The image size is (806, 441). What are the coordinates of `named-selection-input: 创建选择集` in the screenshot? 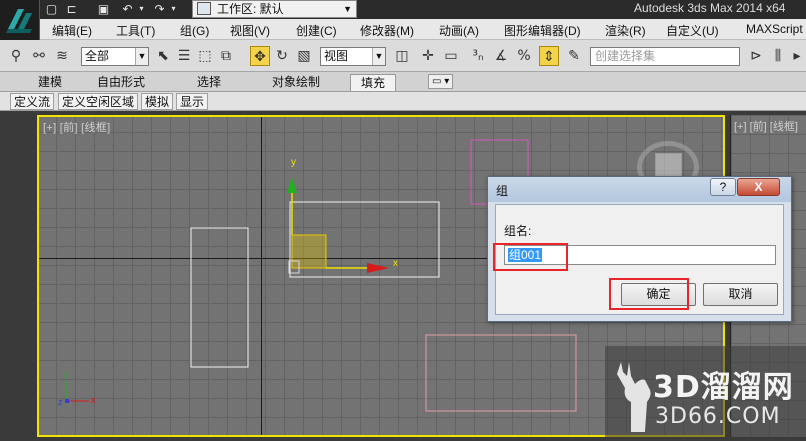 It's located at (665, 56).